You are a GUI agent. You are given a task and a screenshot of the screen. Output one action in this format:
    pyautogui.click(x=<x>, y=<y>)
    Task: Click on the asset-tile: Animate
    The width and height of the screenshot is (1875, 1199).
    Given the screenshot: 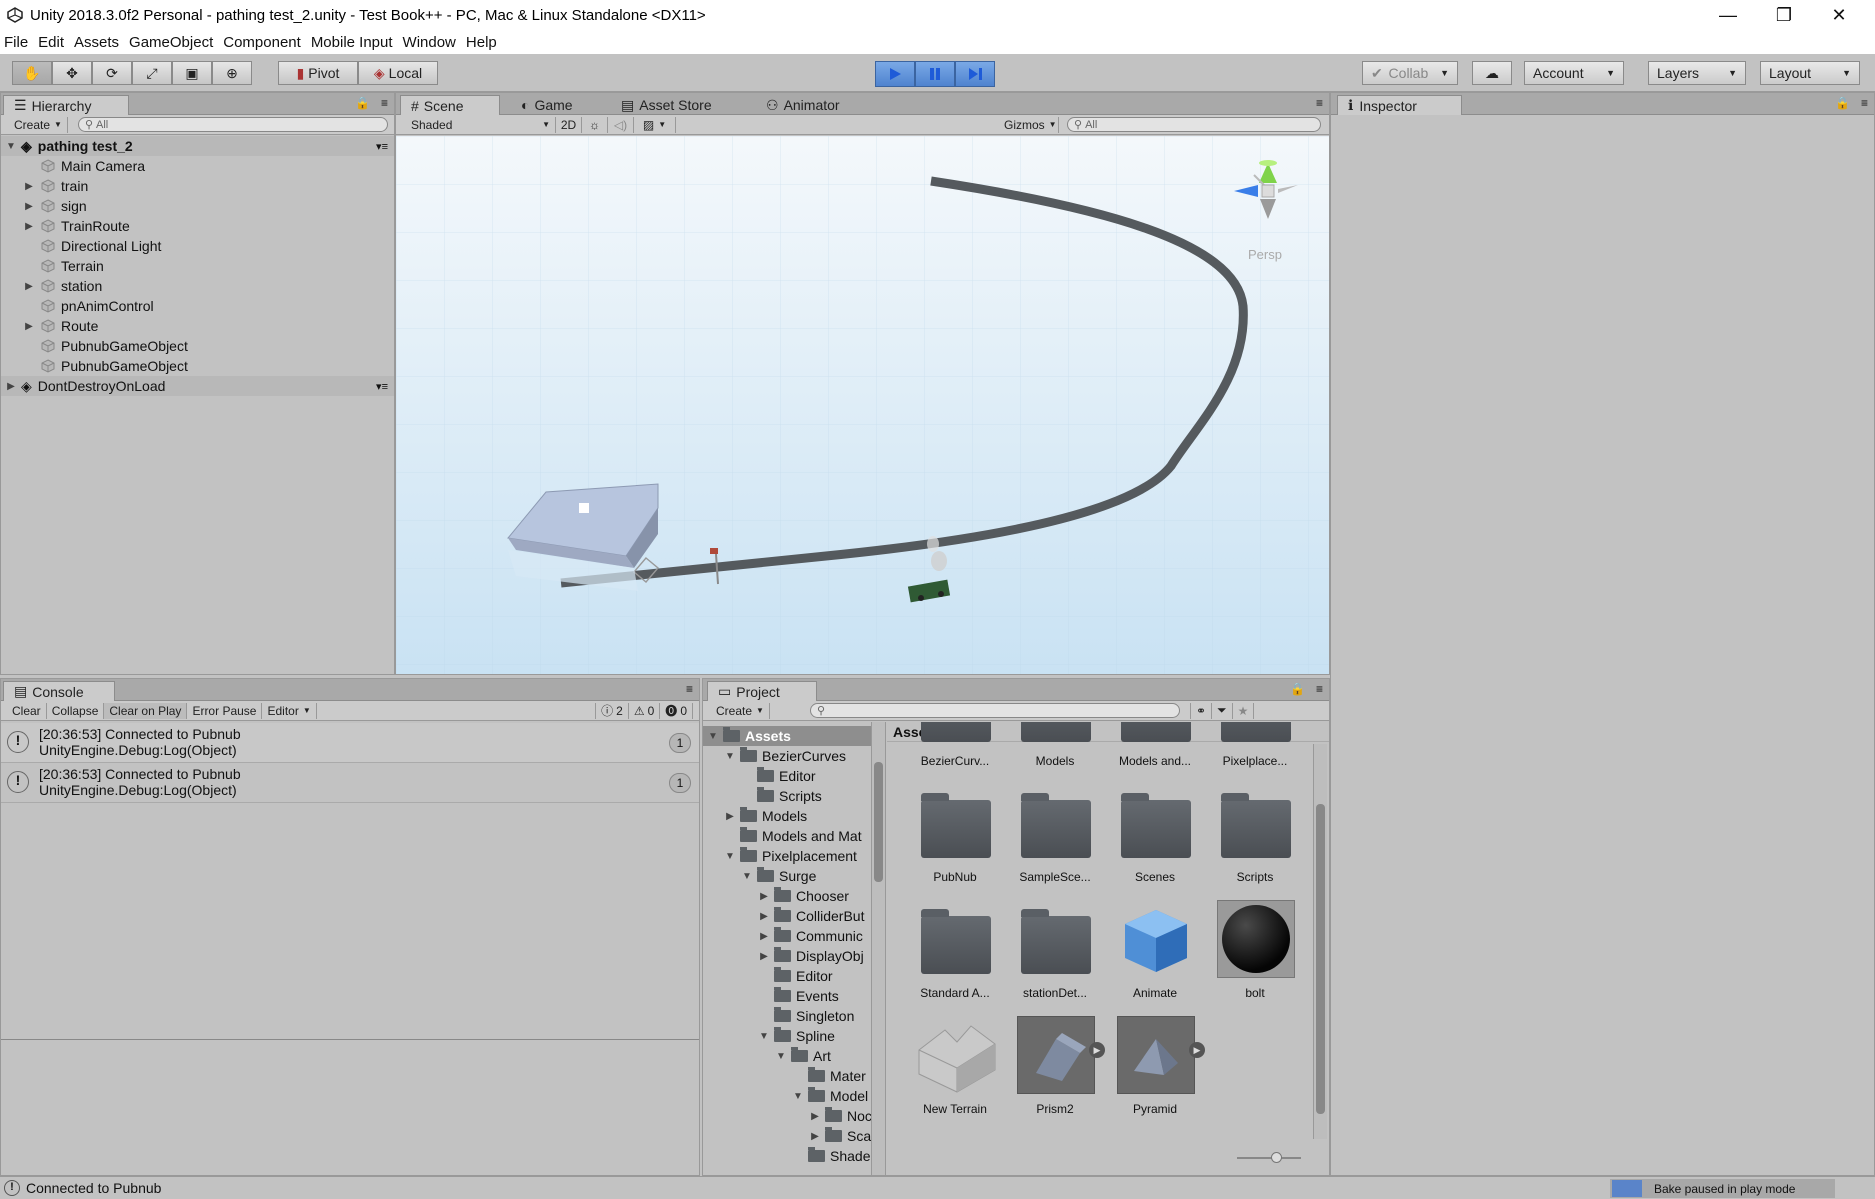 What is the action you would take?
    pyautogui.click(x=1155, y=951)
    